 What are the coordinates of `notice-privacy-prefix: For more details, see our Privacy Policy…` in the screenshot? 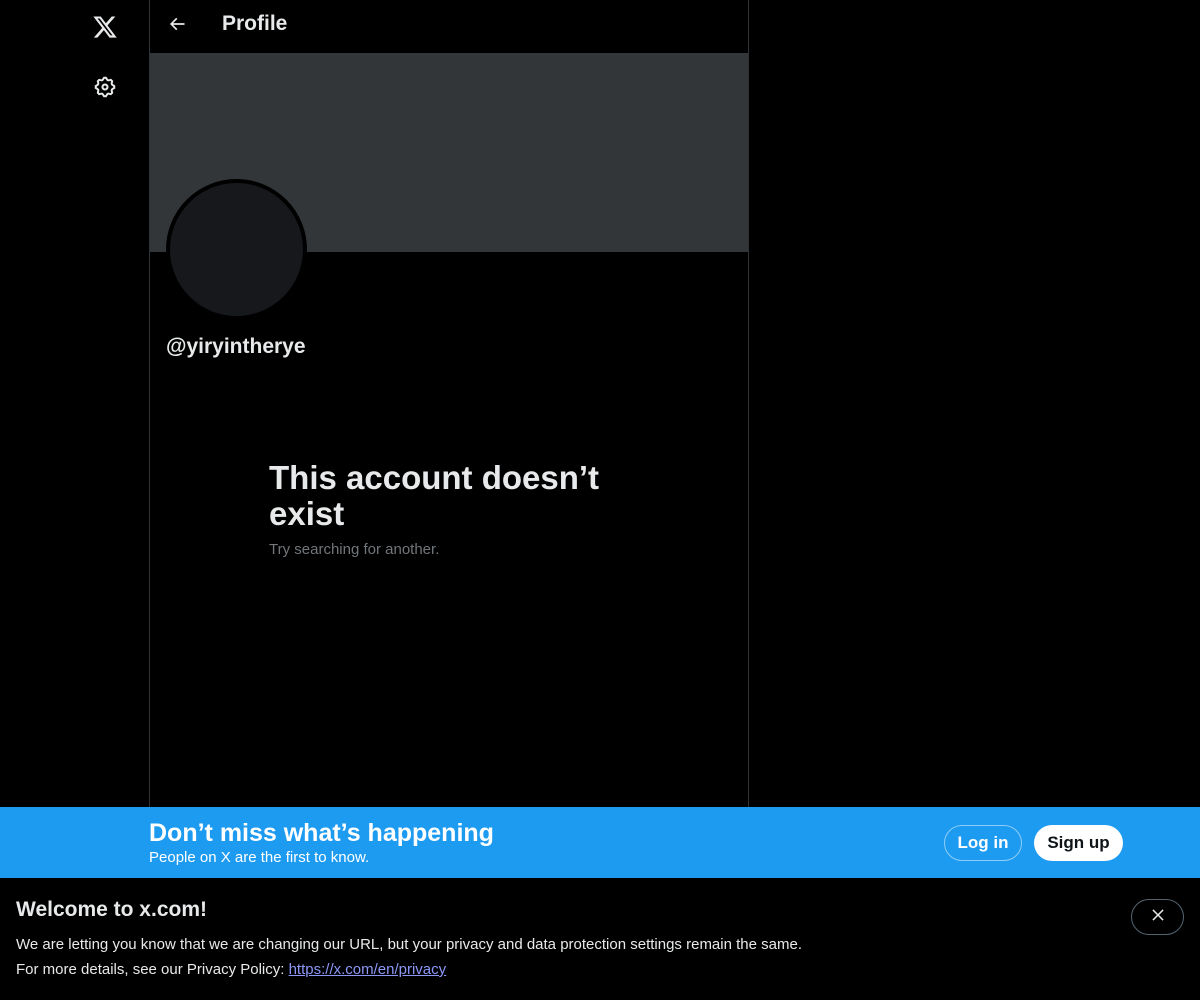 It's located at (152, 969).